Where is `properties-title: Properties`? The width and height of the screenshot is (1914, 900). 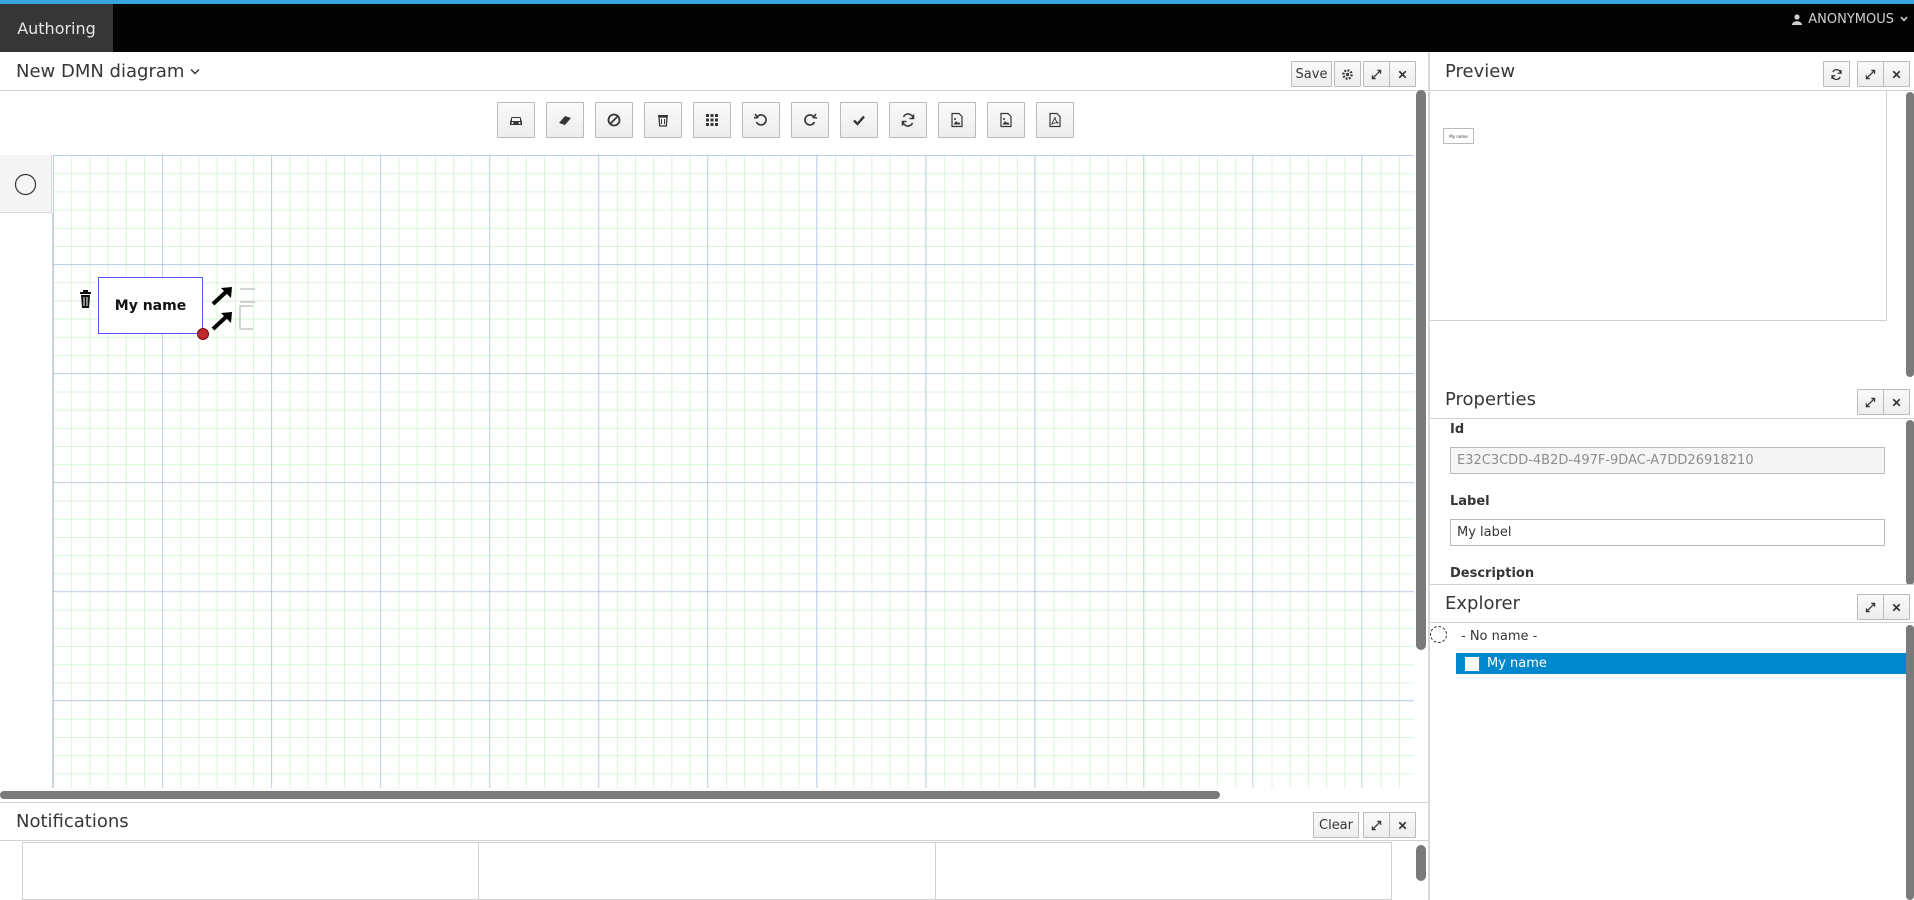 properties-title: Properties is located at coordinates (1490, 399).